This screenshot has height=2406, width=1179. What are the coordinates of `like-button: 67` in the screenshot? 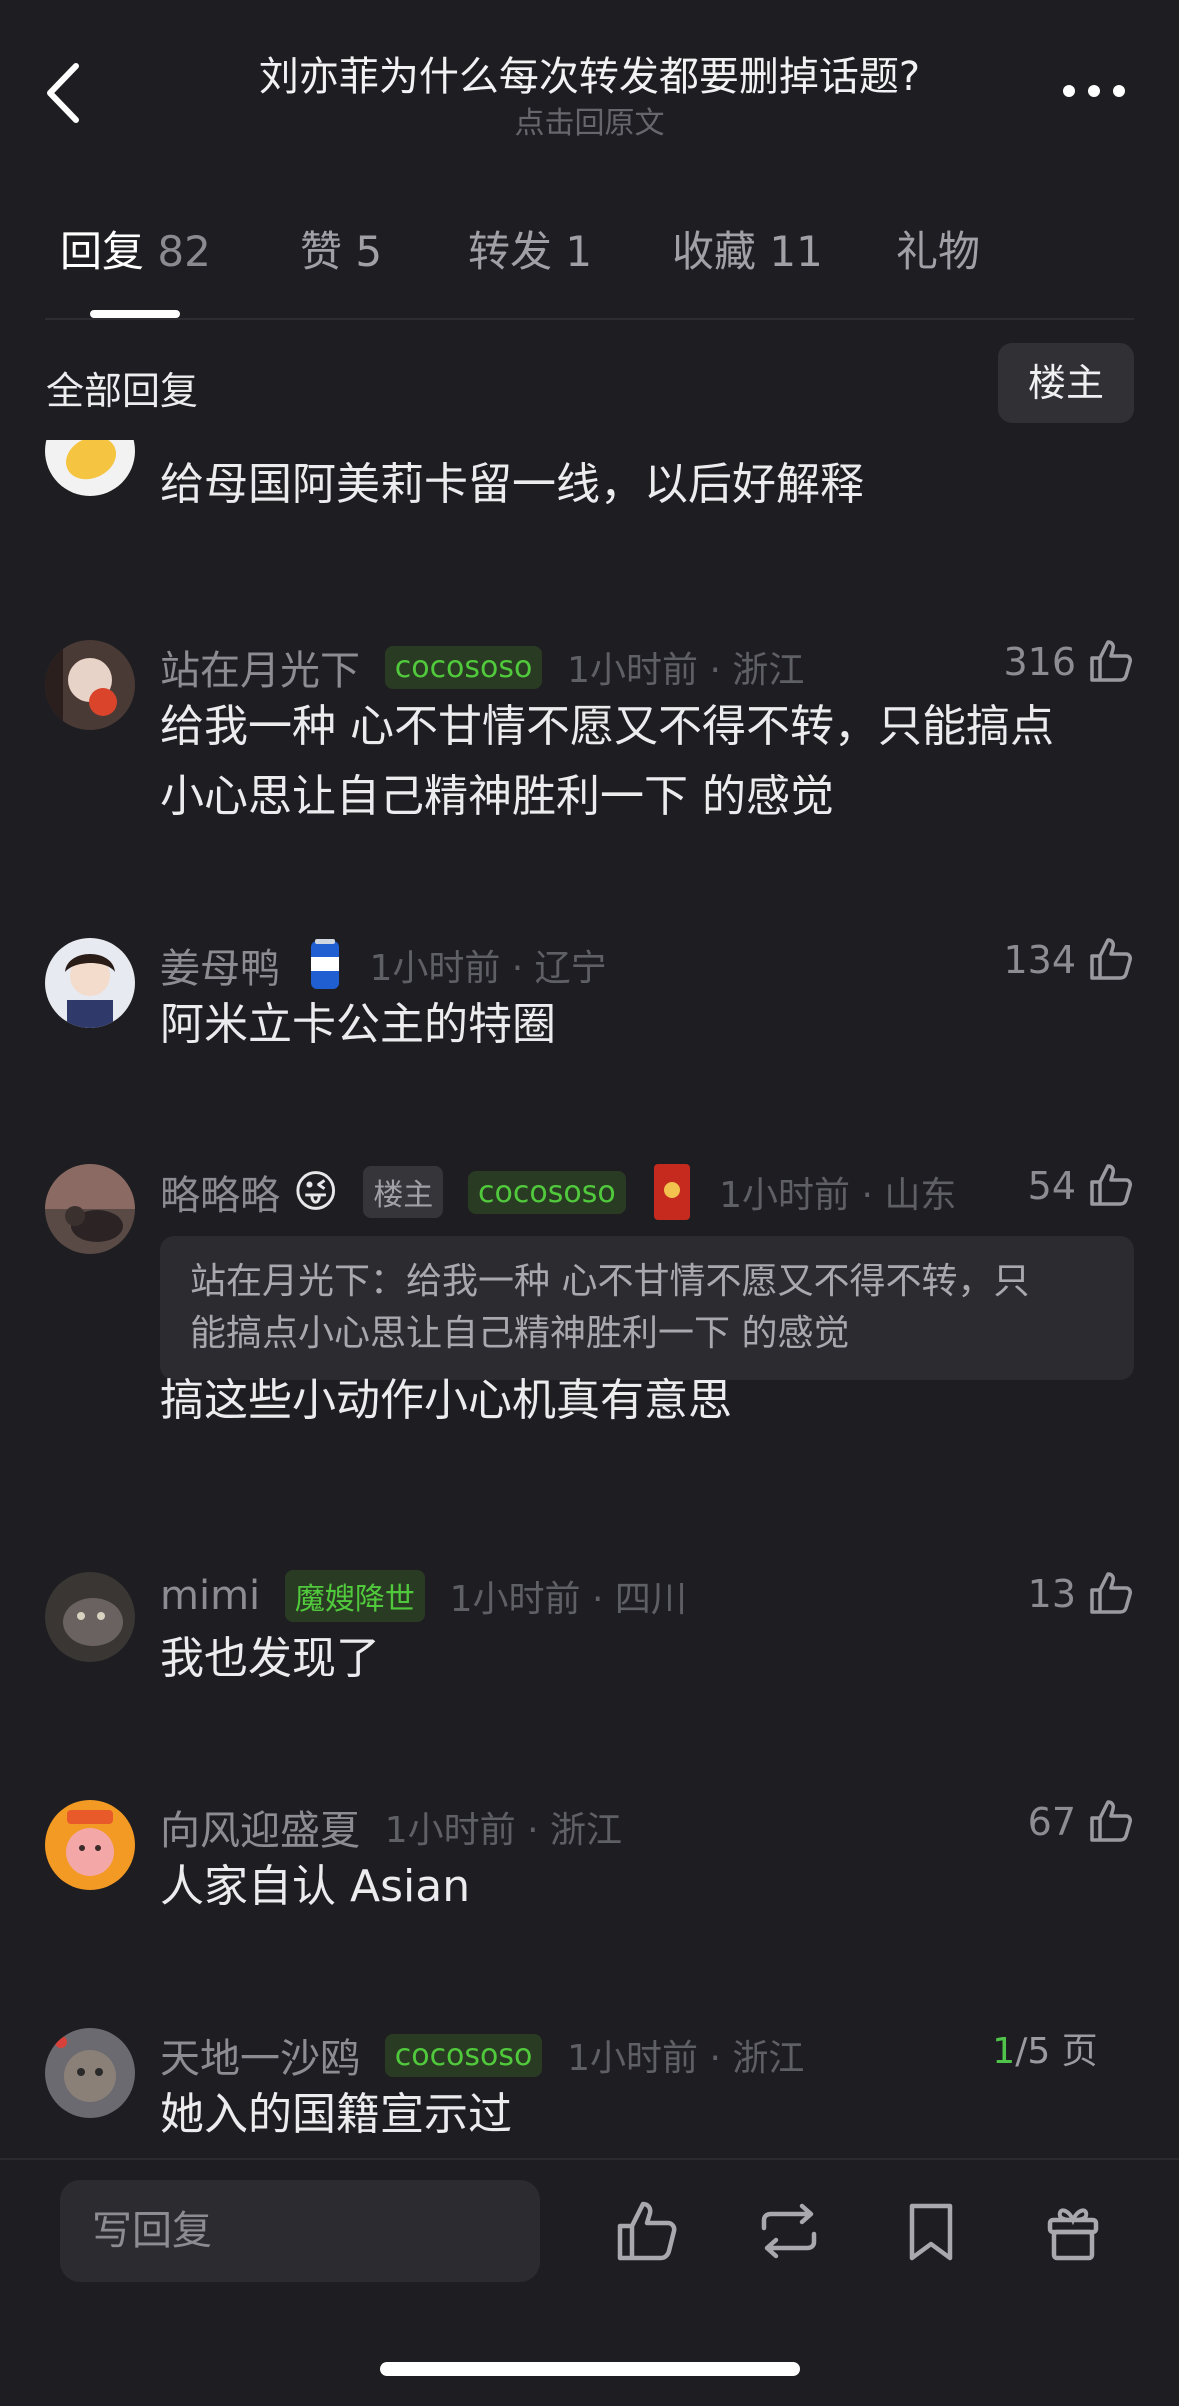 It's located at (1081, 1822).